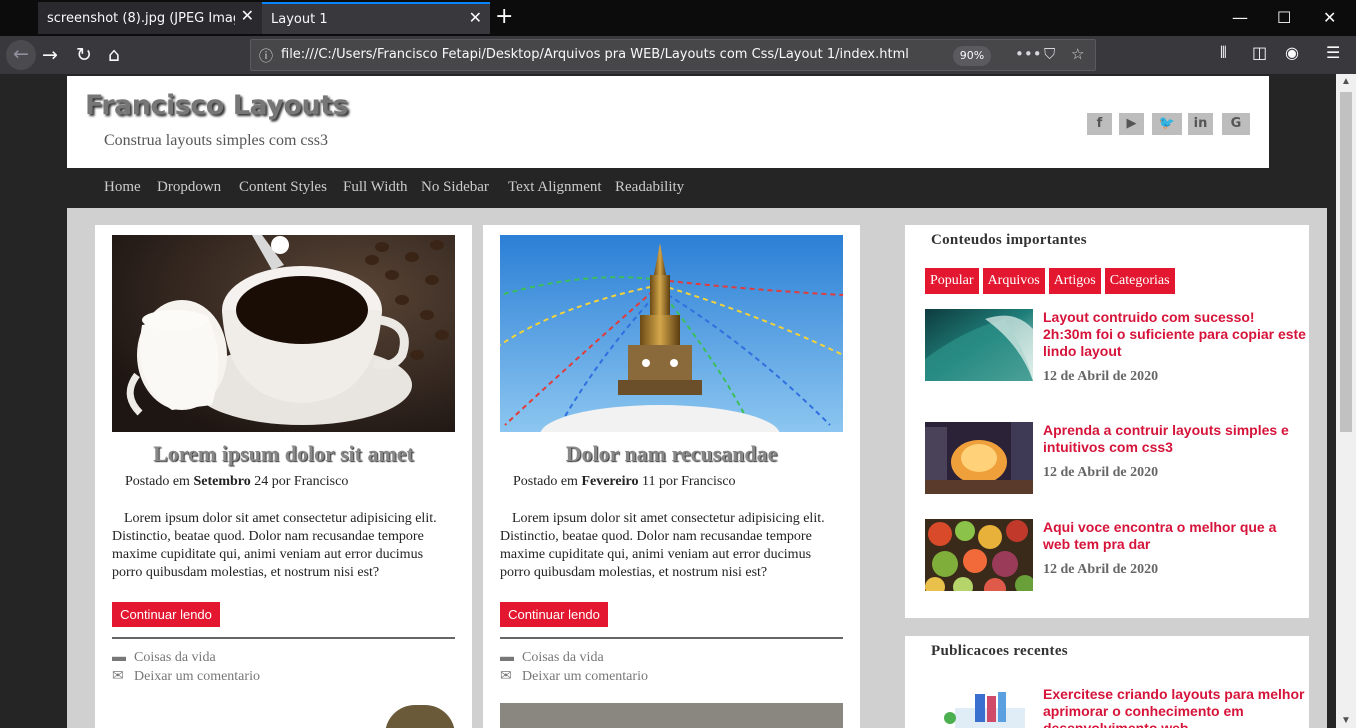  What do you see at coordinates (376, 18) in the screenshot?
I see `tab-layout-1: Layout 1 ✕` at bounding box center [376, 18].